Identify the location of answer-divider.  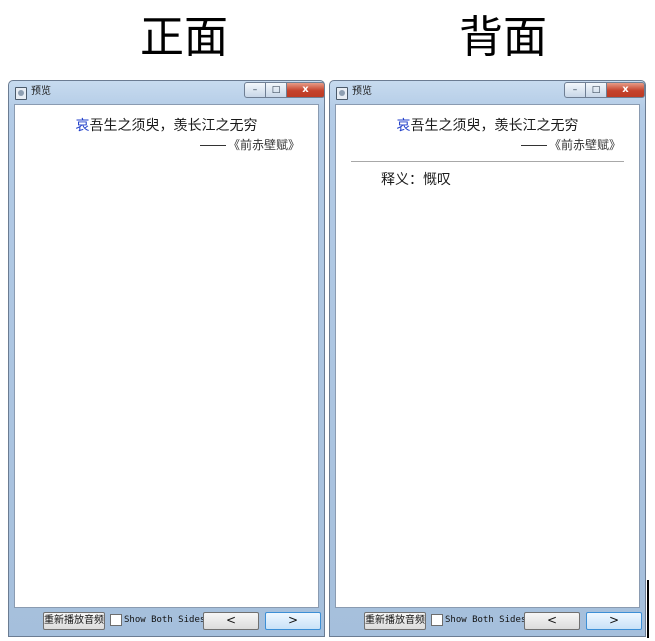
(487, 161).